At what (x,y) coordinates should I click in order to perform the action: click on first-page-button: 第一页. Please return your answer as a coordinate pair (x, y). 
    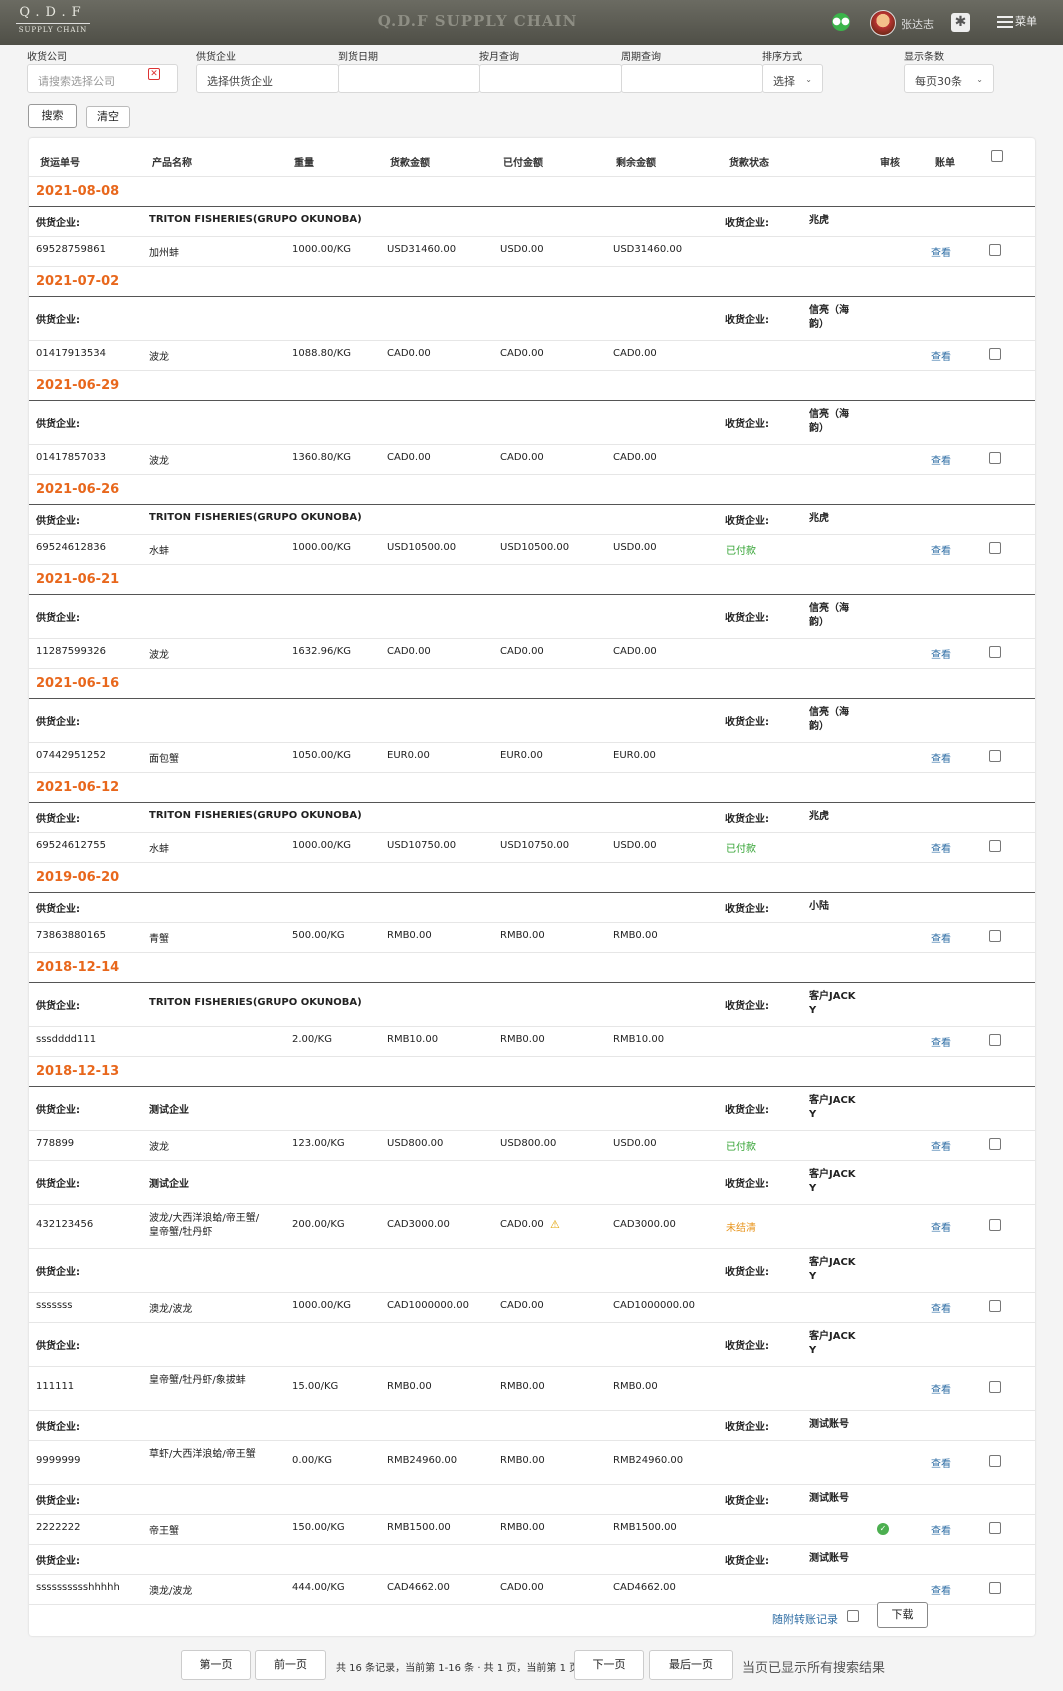
    Looking at the image, I should click on (216, 1665).